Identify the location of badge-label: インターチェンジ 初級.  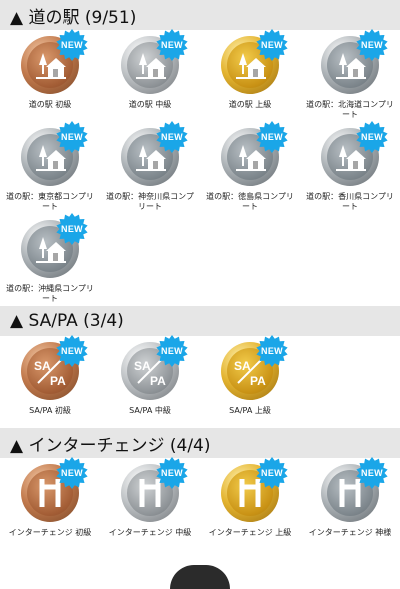
(50, 532).